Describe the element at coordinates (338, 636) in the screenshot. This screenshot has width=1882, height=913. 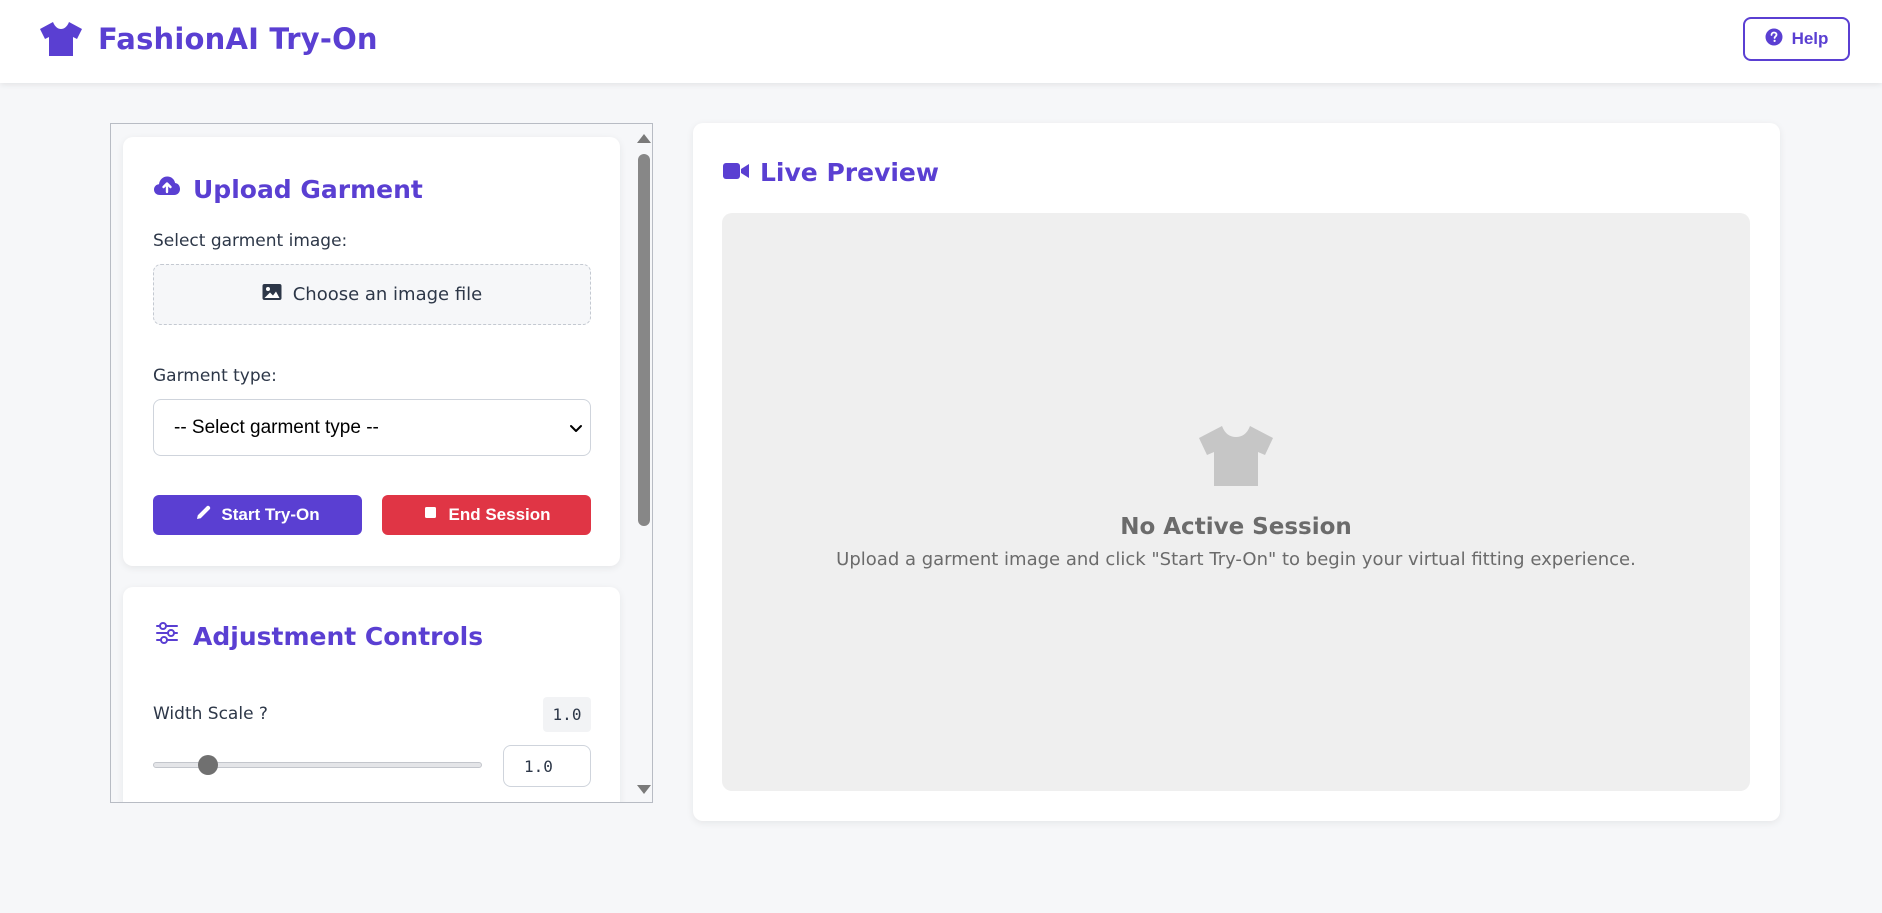
I see `adjust-title-text: Adjustment Controls` at that location.